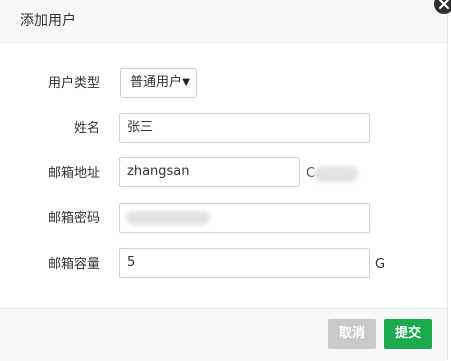 The height and width of the screenshot is (361, 451). I want to click on password-input, so click(244, 218).